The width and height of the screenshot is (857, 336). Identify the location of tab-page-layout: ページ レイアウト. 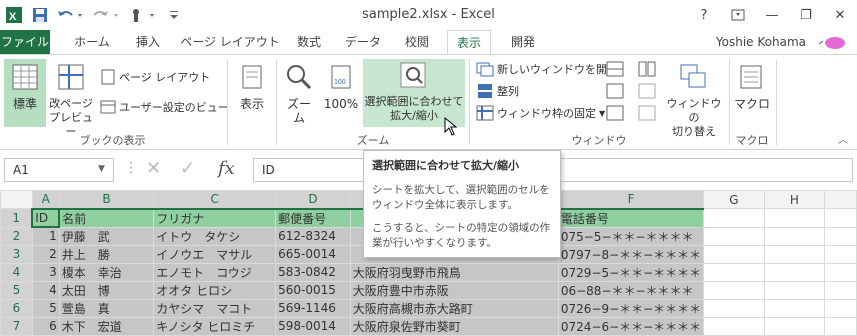
(230, 42).